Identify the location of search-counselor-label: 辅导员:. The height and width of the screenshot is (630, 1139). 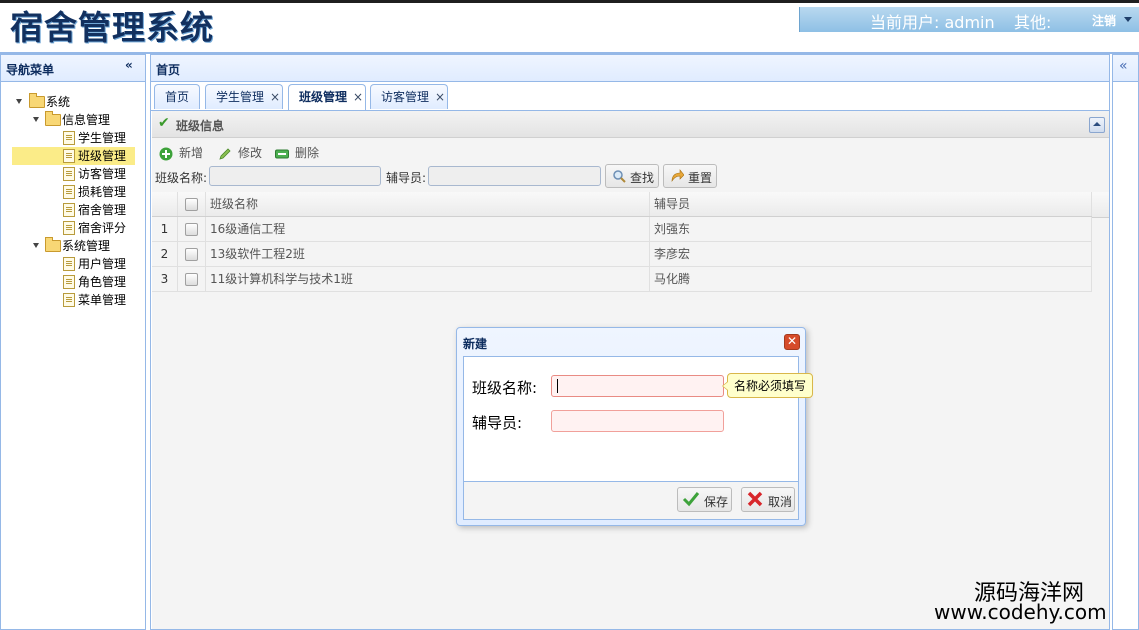
(406, 178).